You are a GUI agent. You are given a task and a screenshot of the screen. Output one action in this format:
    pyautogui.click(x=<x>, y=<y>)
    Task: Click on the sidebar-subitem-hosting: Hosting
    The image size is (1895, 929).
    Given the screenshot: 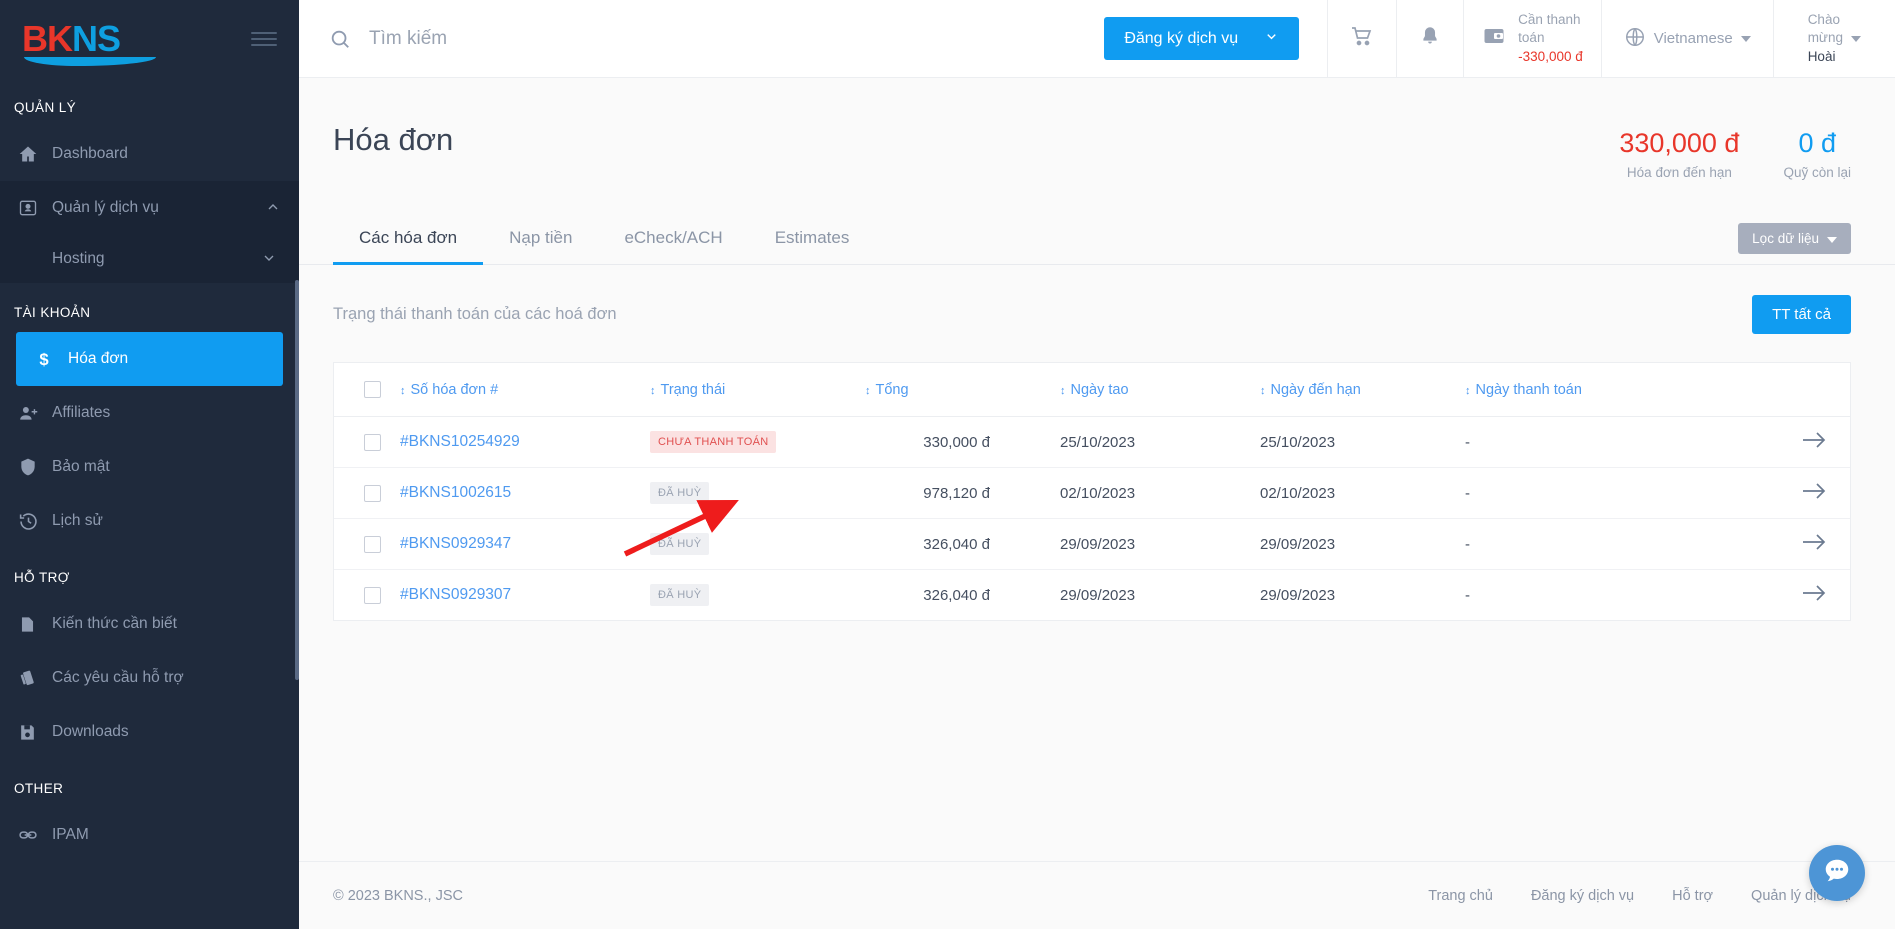 What is the action you would take?
    pyautogui.click(x=149, y=259)
    